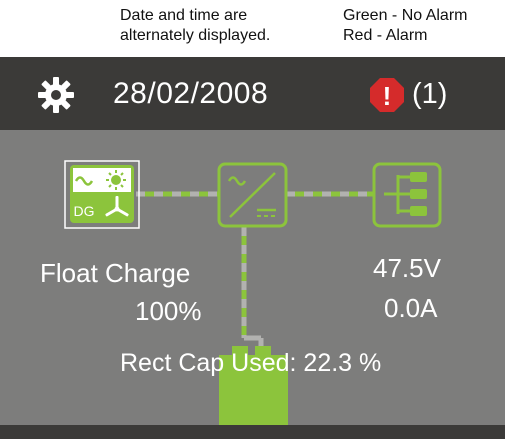 The image size is (505, 439). Describe the element at coordinates (195, 26) in the screenshot. I see `datetime-annotation: Date and time are alternately displayed.` at that location.